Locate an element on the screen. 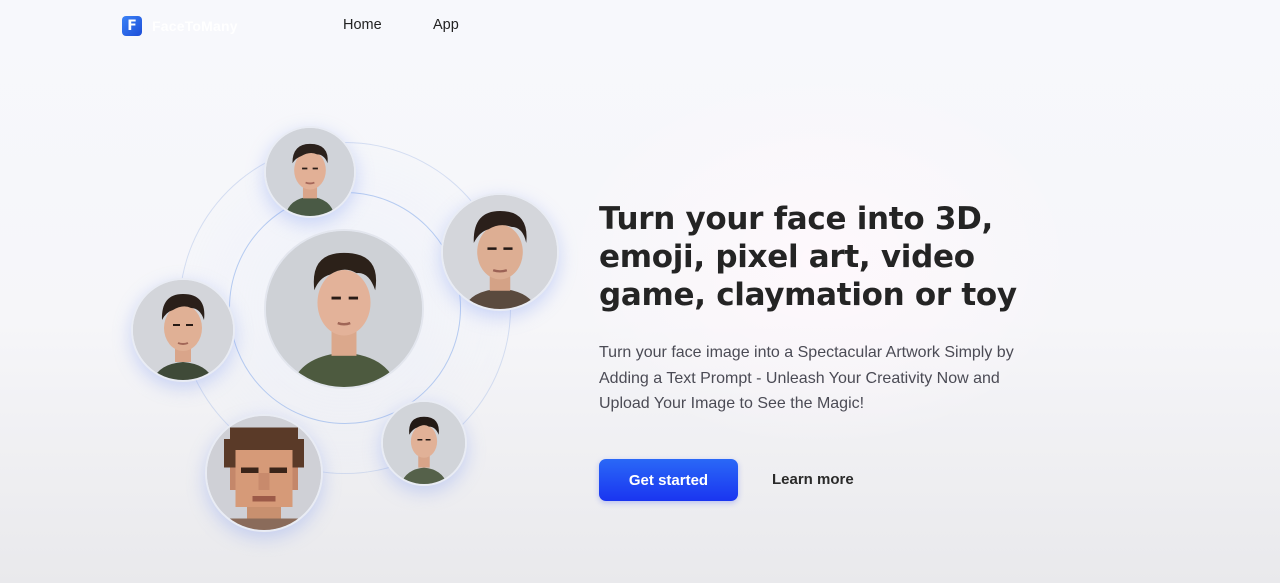 This screenshot has height=583, width=1280. face-avatar-top is located at coordinates (310, 172).